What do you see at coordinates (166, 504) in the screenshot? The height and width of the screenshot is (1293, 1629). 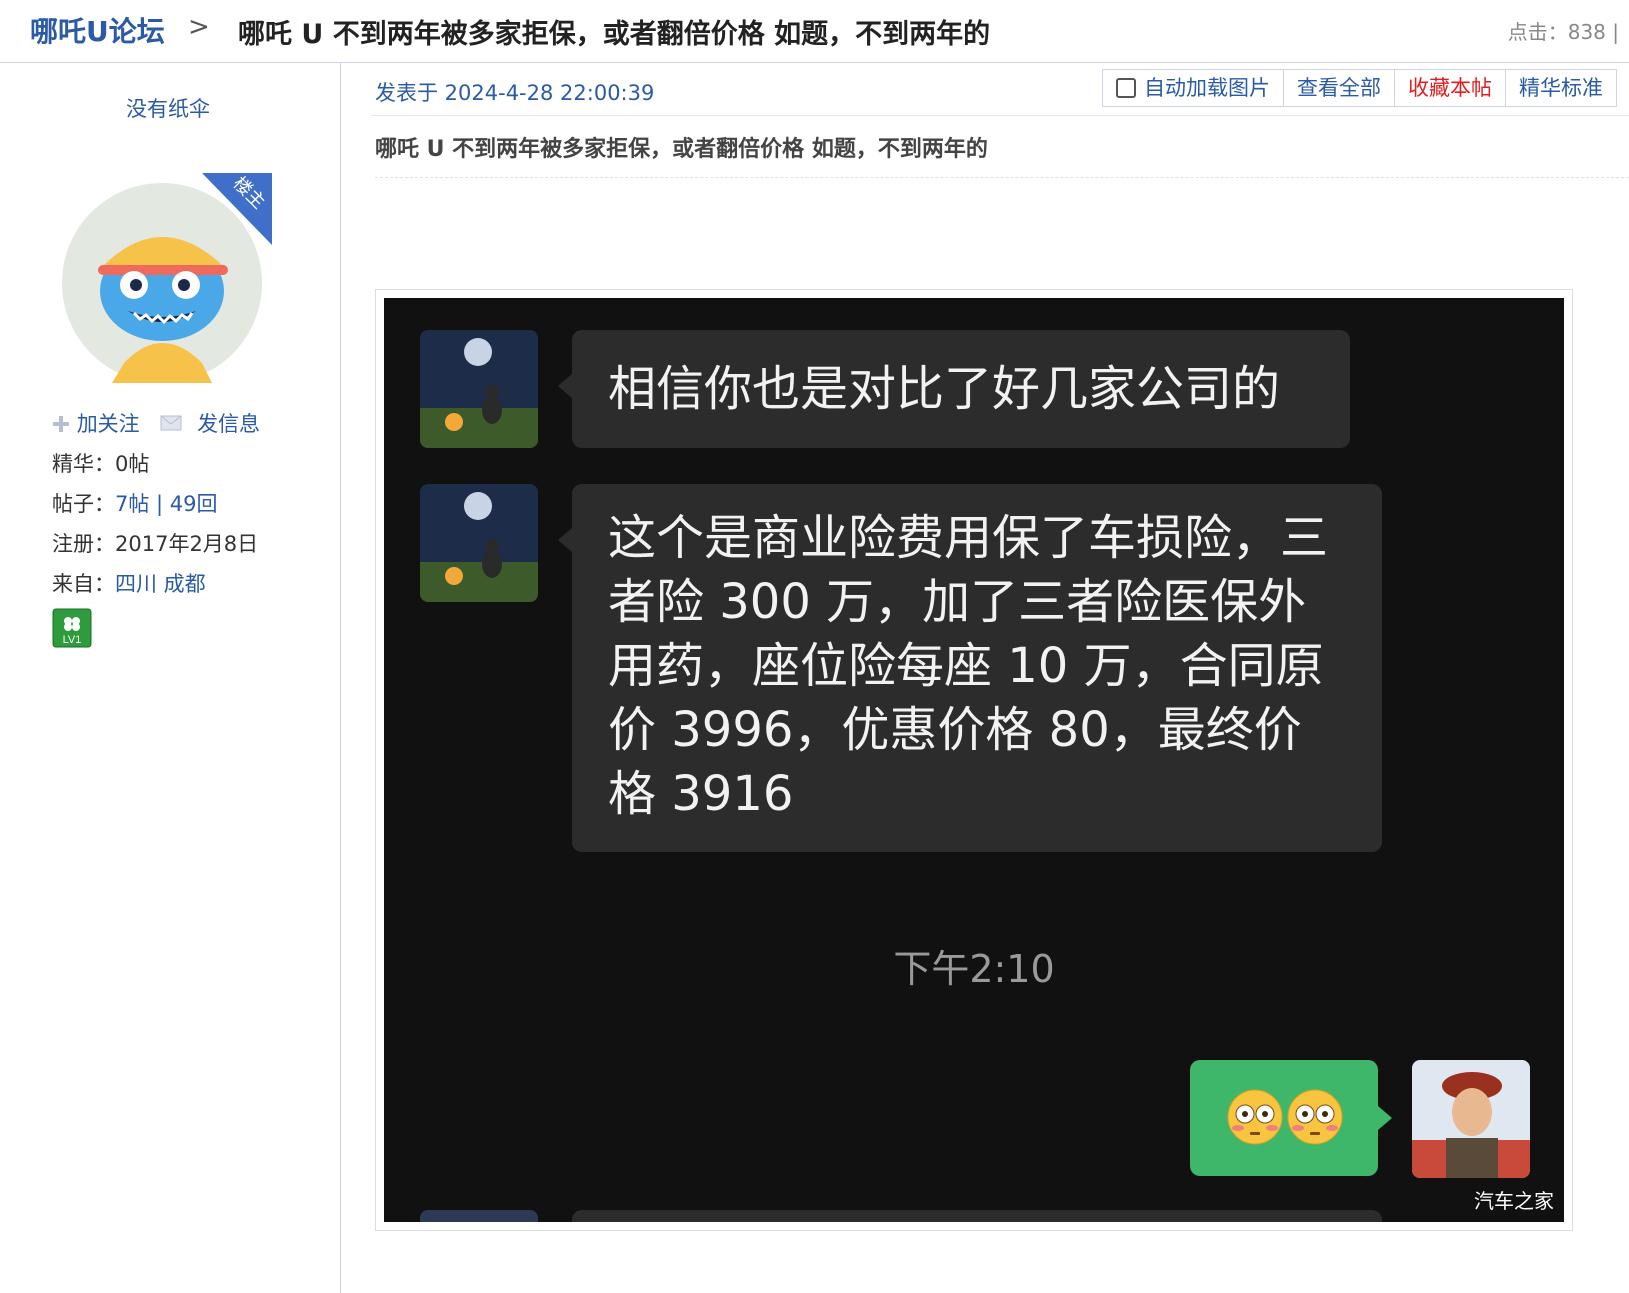 I see `posts-count-link: 7帖 | 49回` at bounding box center [166, 504].